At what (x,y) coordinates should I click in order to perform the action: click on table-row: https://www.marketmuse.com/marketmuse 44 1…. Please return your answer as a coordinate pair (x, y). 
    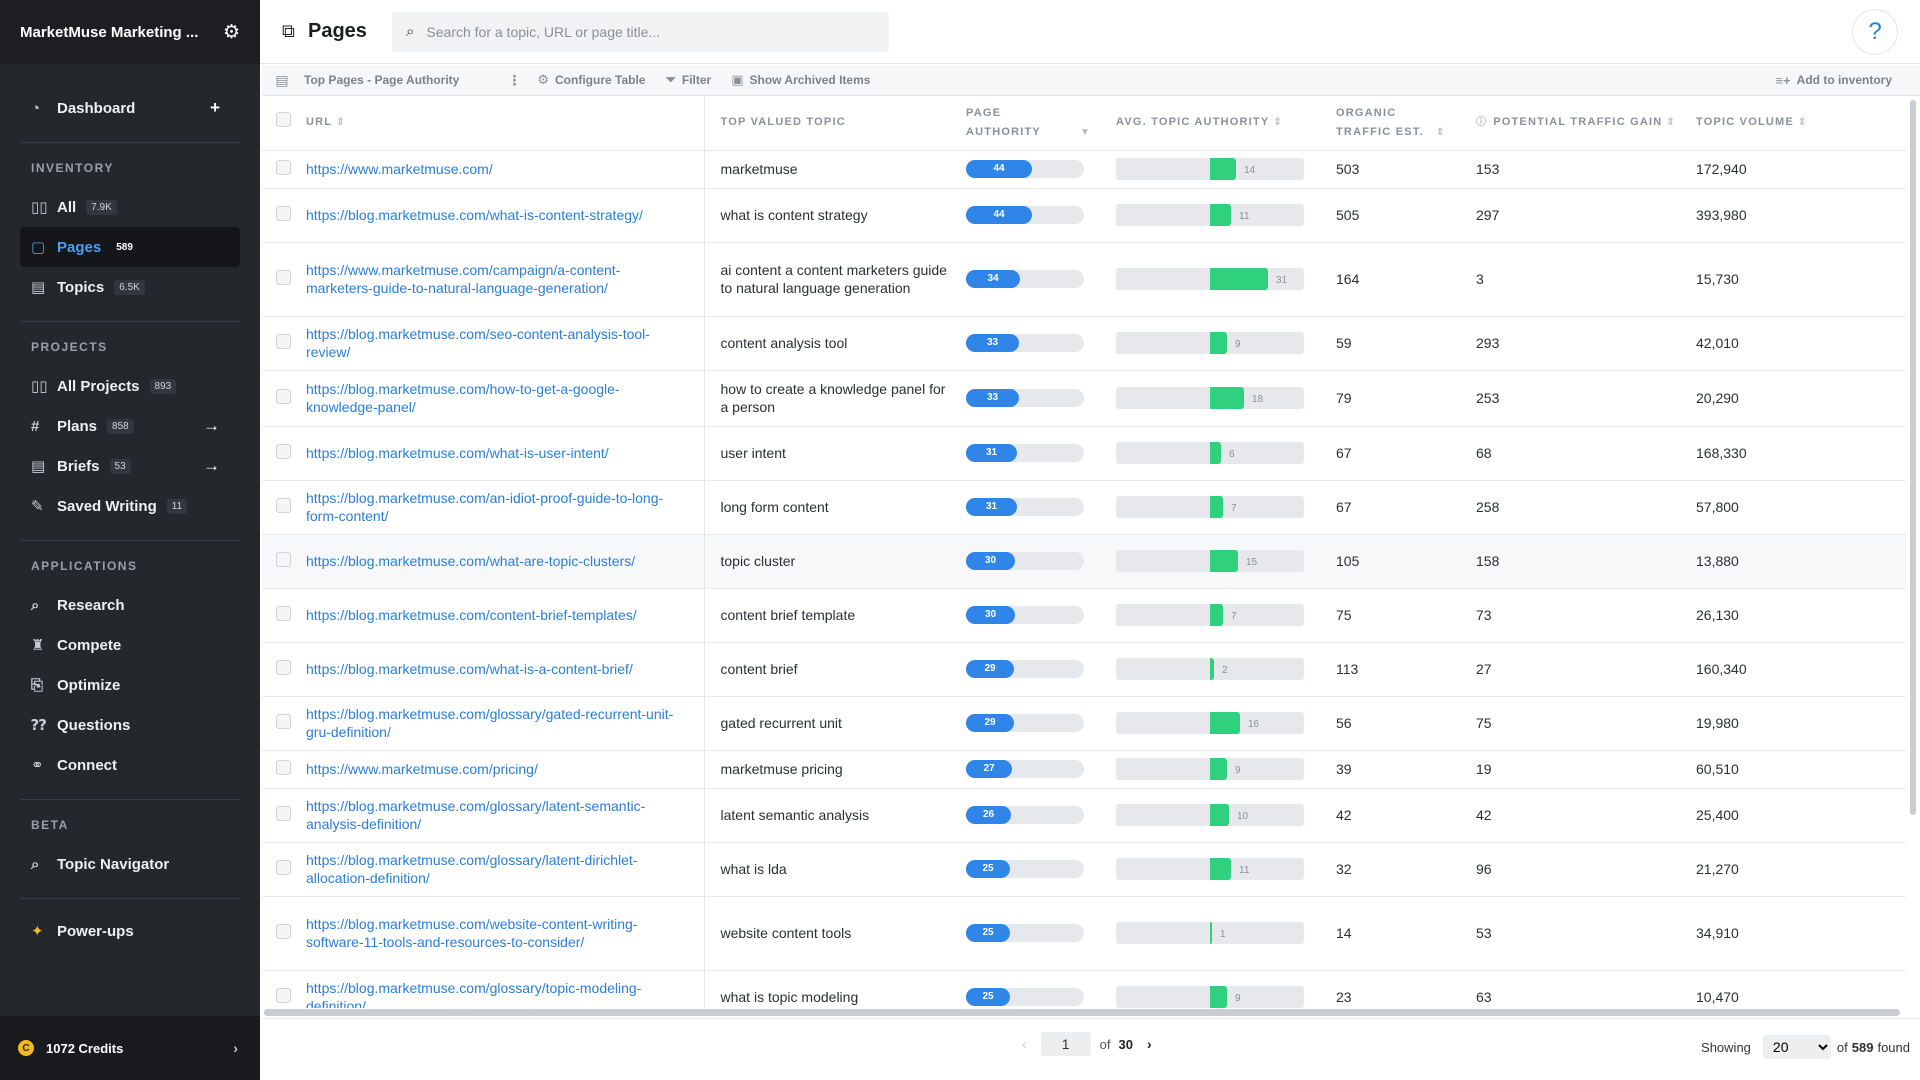
    Looking at the image, I should click on (1084, 169).